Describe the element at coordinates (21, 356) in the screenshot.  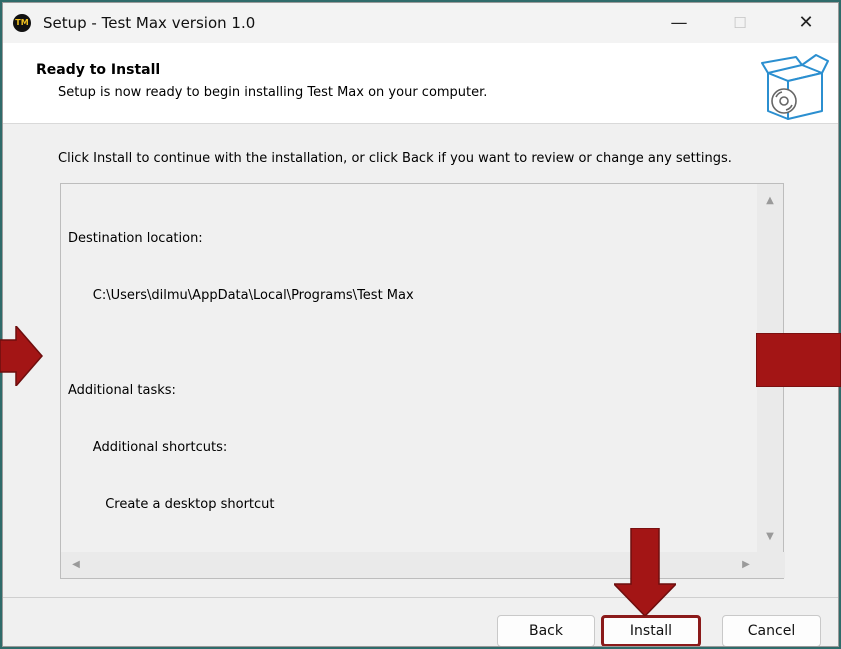
I see `left-arrow-annotation-icon` at that location.